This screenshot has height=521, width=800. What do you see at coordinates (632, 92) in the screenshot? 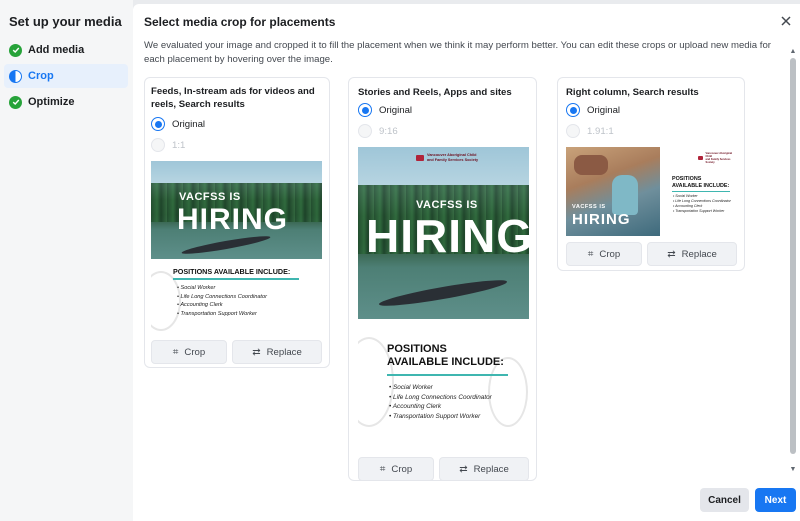
I see `card-title: Right column, Search results` at bounding box center [632, 92].